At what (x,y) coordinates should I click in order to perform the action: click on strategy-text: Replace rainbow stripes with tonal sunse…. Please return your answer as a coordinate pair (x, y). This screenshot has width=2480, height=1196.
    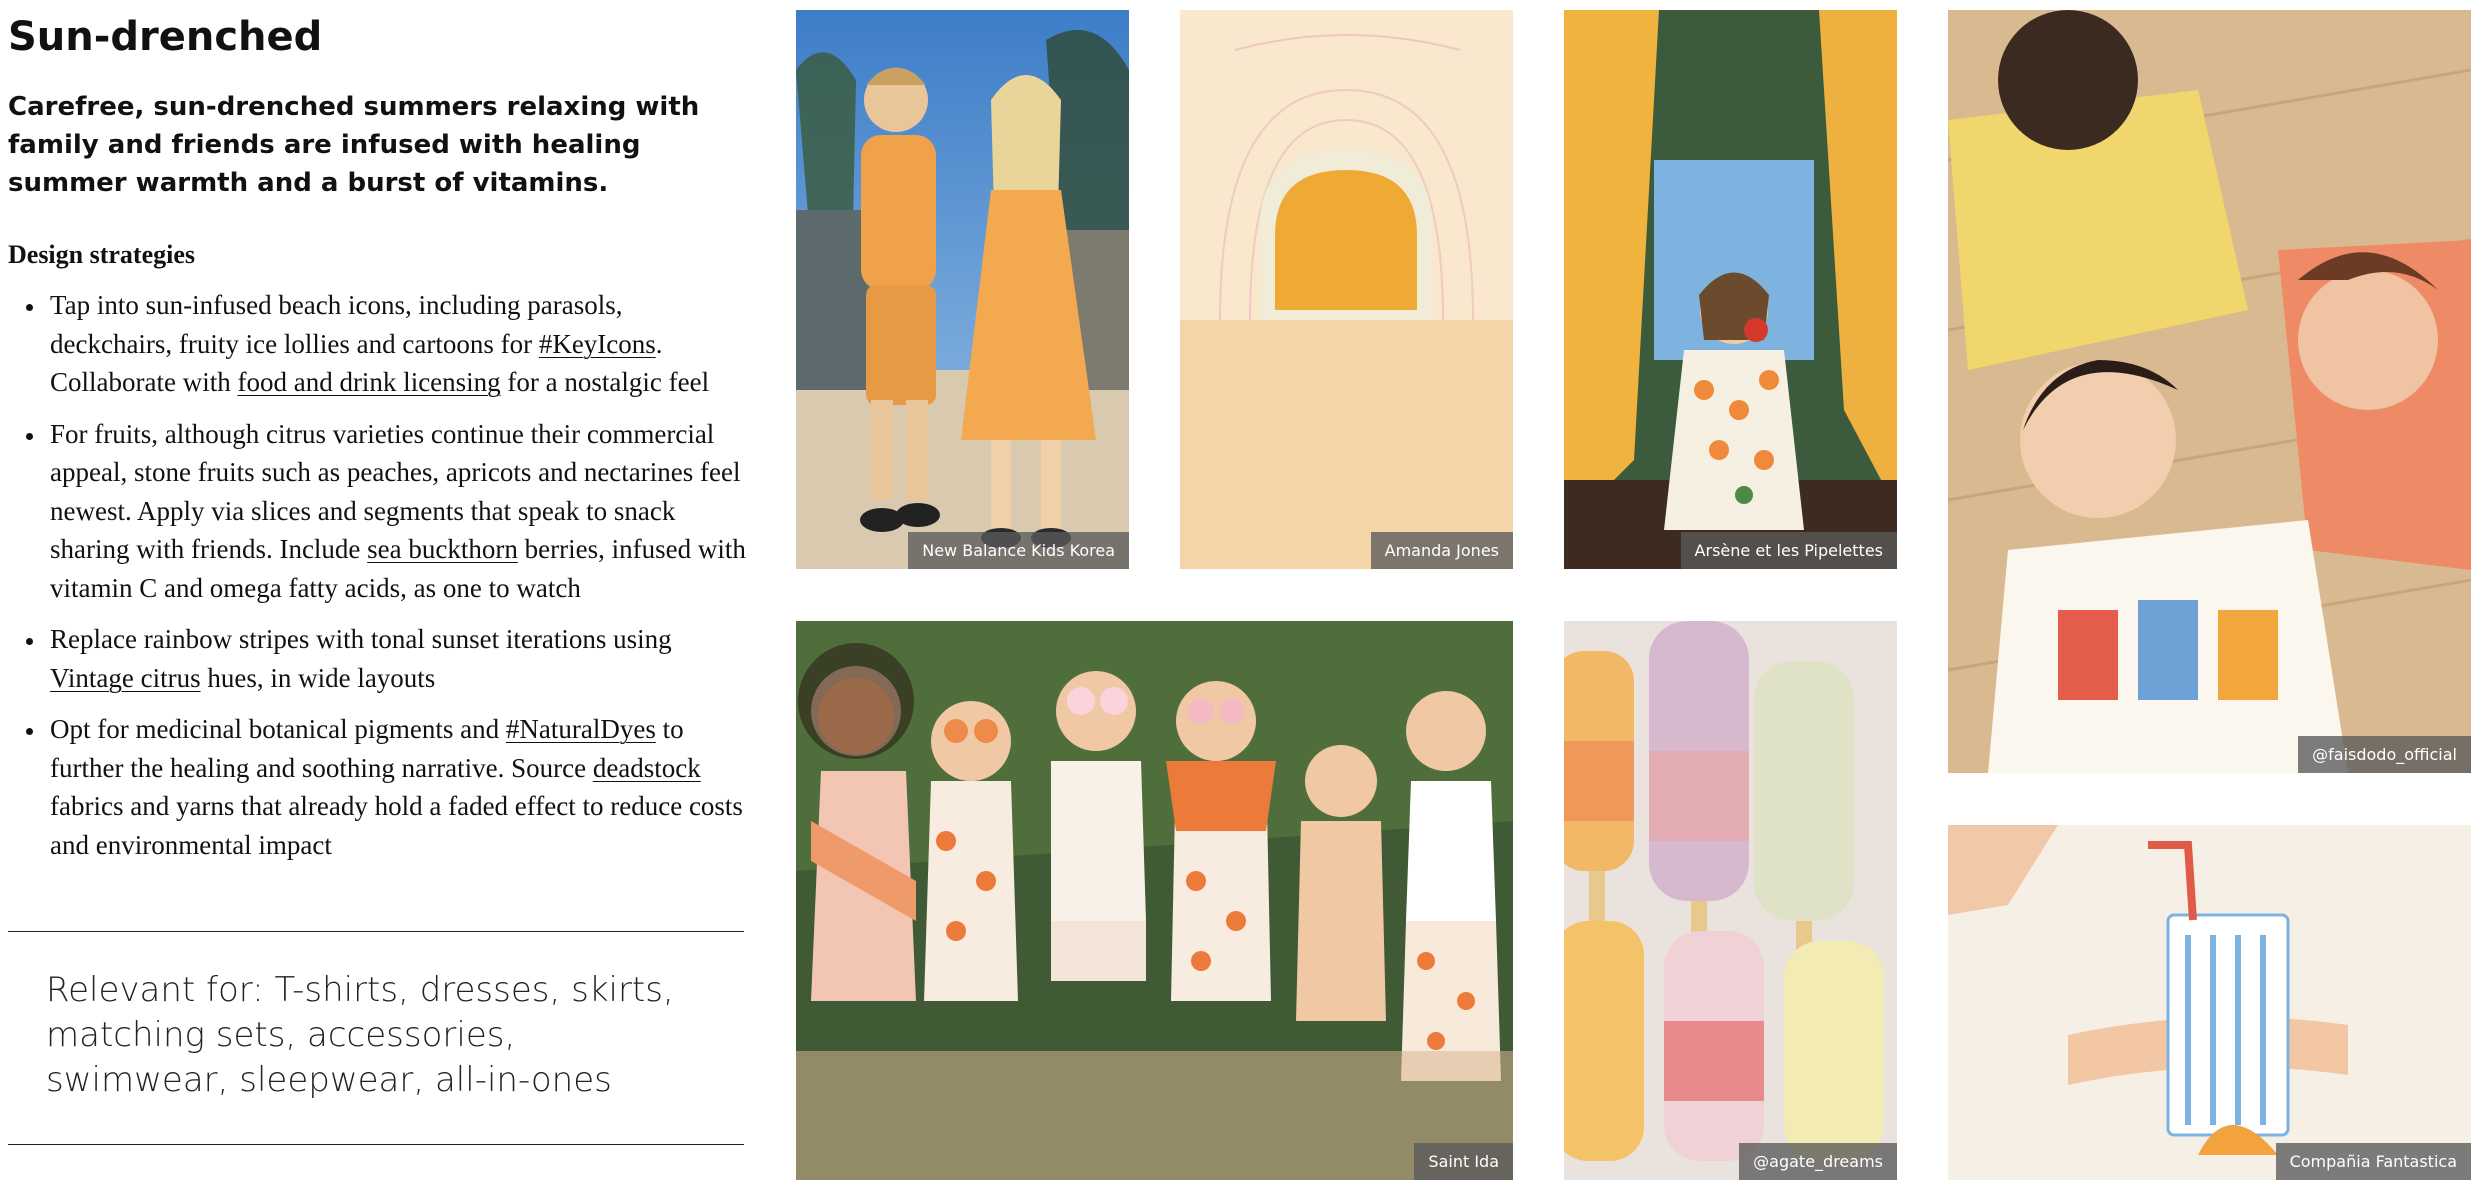
    Looking at the image, I should click on (361, 639).